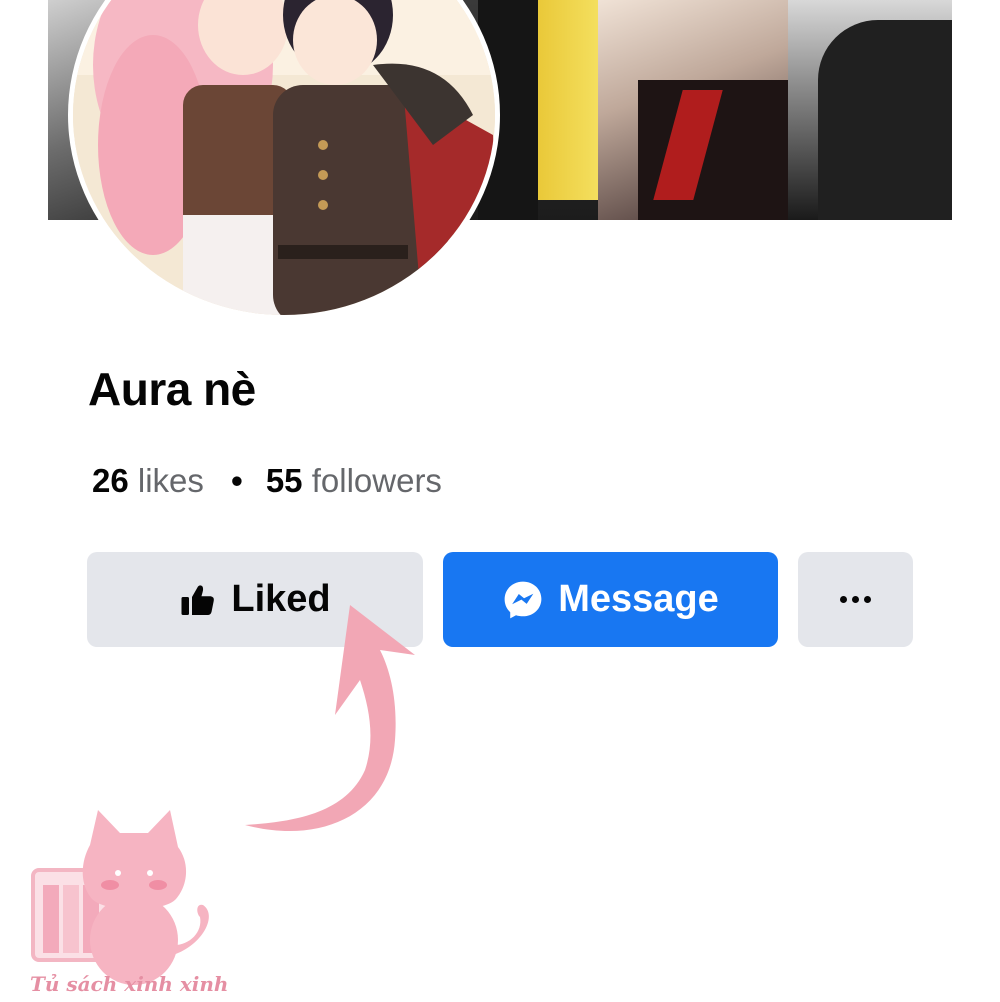 The height and width of the screenshot is (1002, 1000). I want to click on more-options-button, so click(855, 599).